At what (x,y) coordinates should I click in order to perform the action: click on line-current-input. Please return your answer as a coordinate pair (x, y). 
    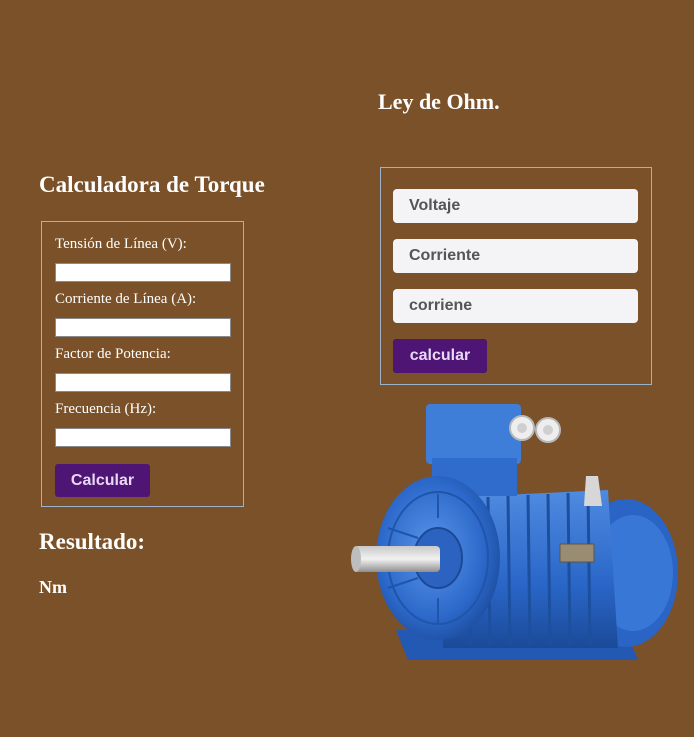
    Looking at the image, I should click on (143, 327).